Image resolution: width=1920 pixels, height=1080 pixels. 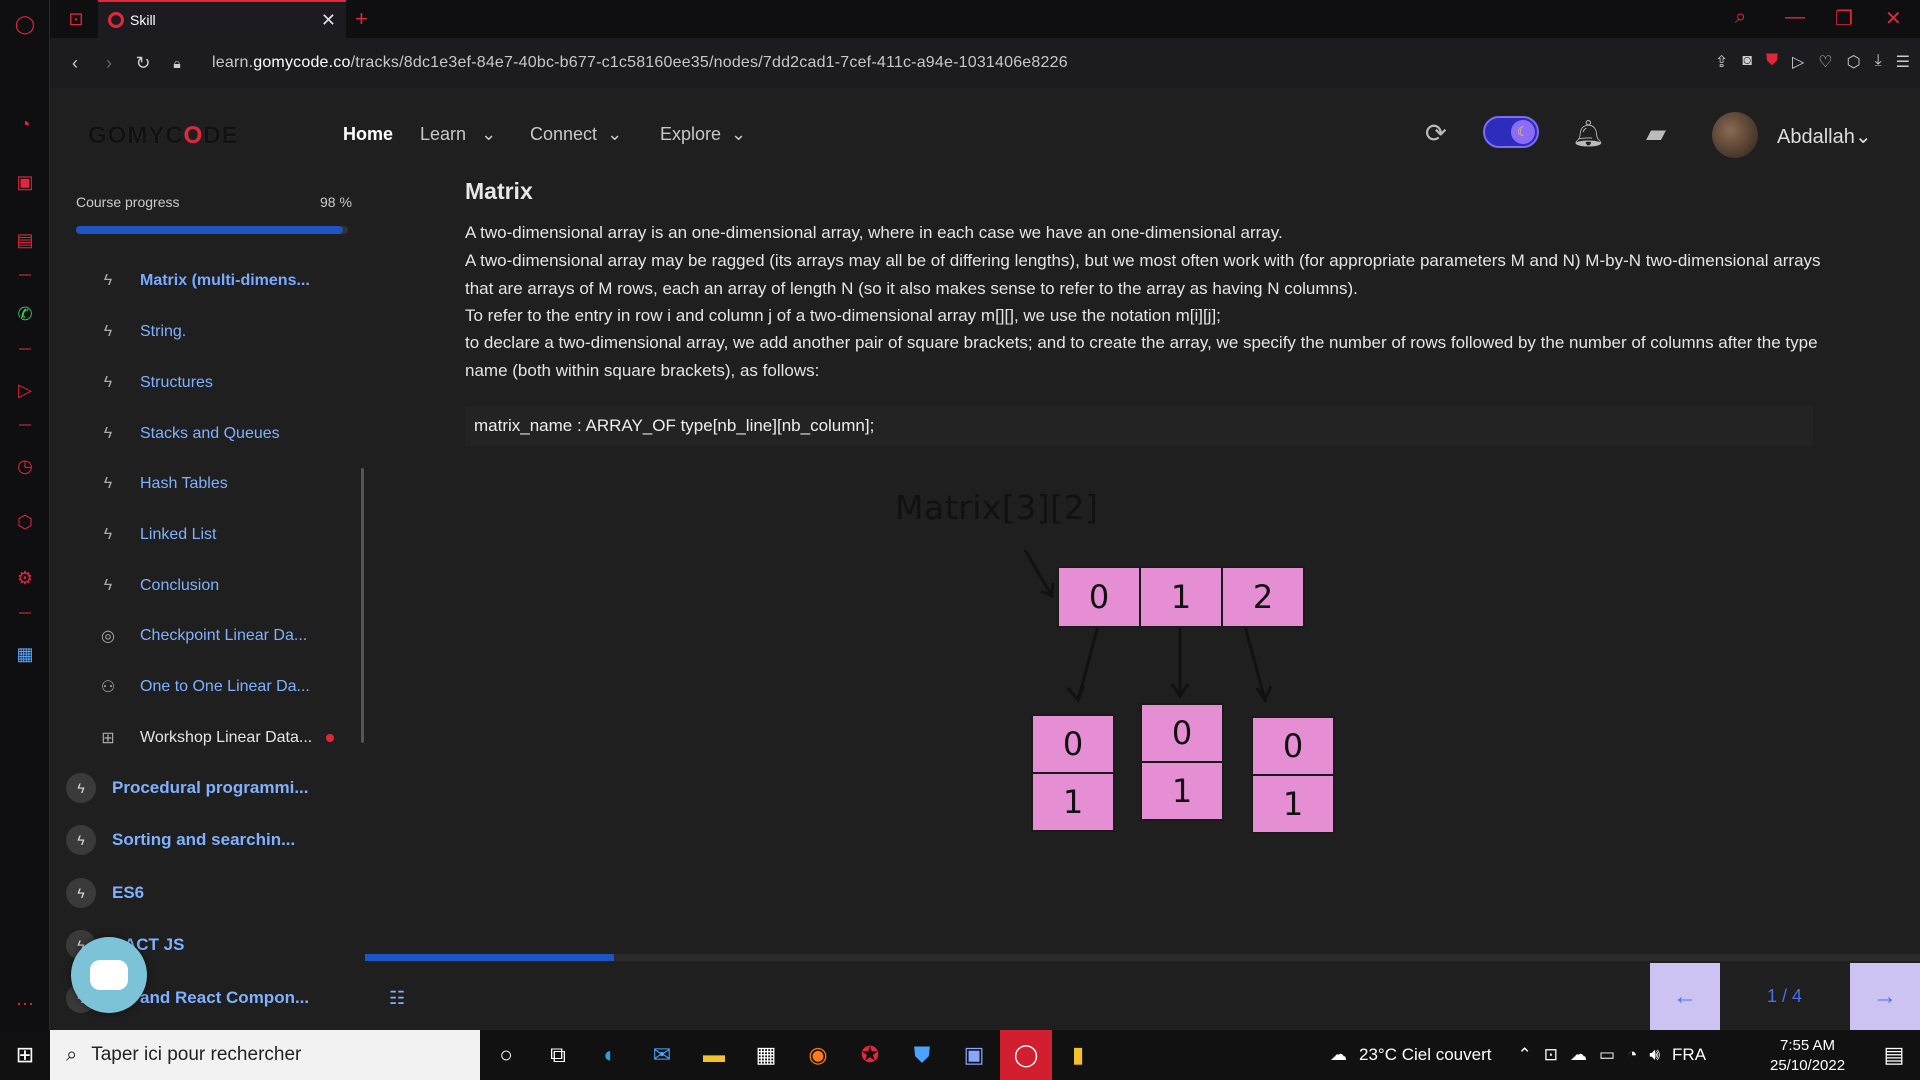 I want to click on dark-mode-toggle: ☾, so click(x=1511, y=132).